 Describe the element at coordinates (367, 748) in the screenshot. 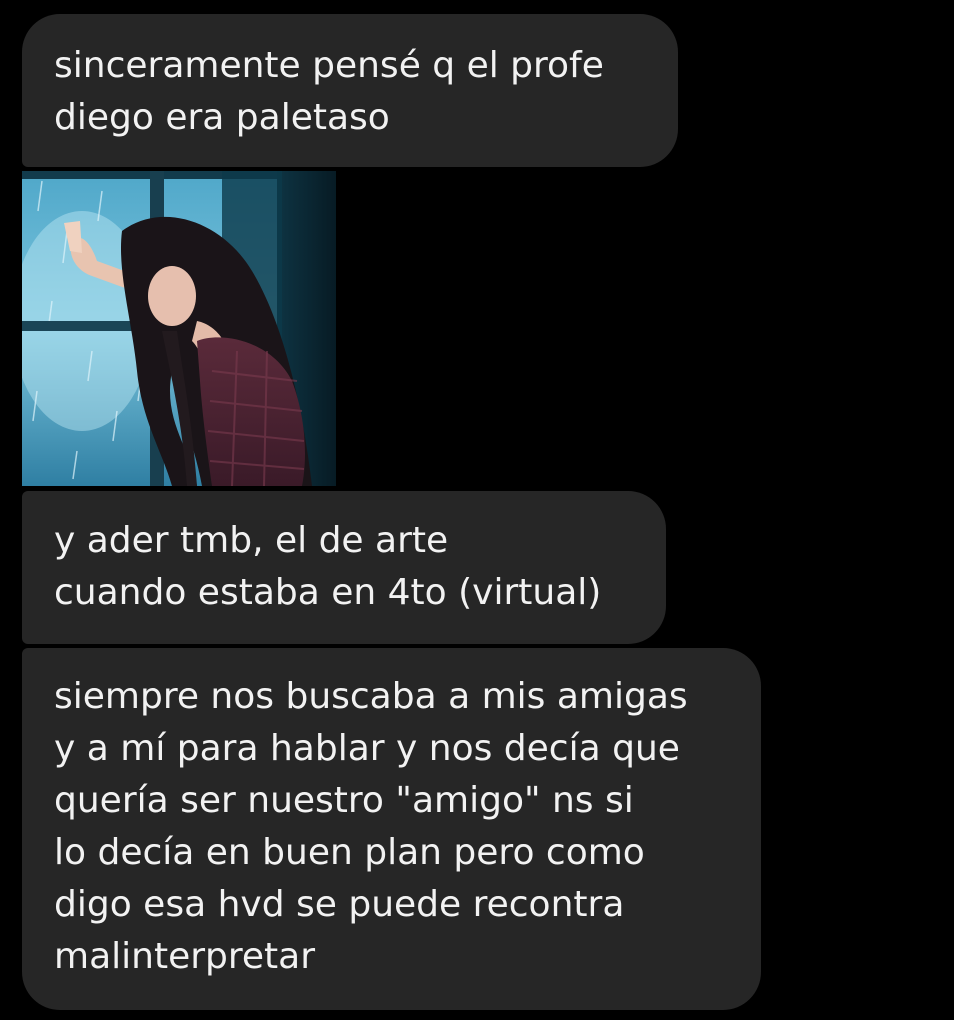

I see `message-text-line: y a mí para hablar y nos decía que` at that location.